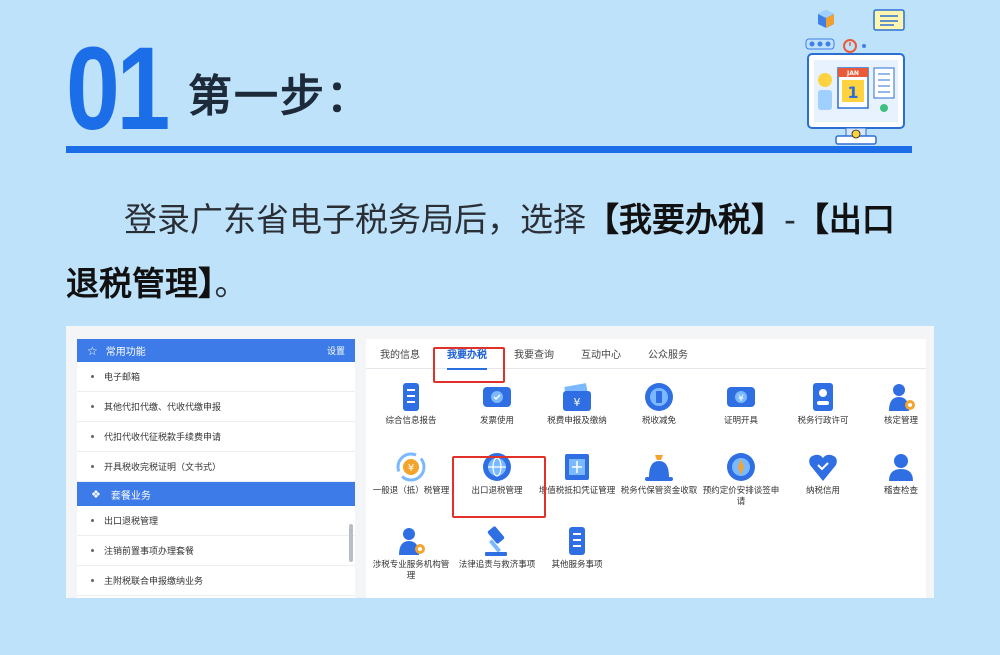 The height and width of the screenshot is (655, 1000). What do you see at coordinates (216, 377) in the screenshot?
I see `sidebar-item-email: 电子邮箱` at bounding box center [216, 377].